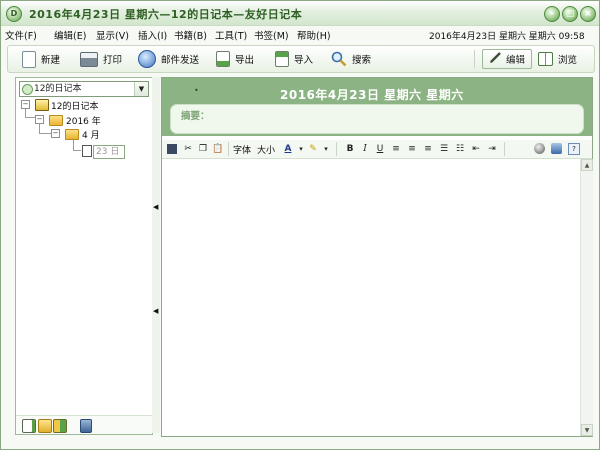 This screenshot has width=600, height=450. I want to click on entry-date-title: 2016年4月23日 星期六 星期六, so click(372, 95).